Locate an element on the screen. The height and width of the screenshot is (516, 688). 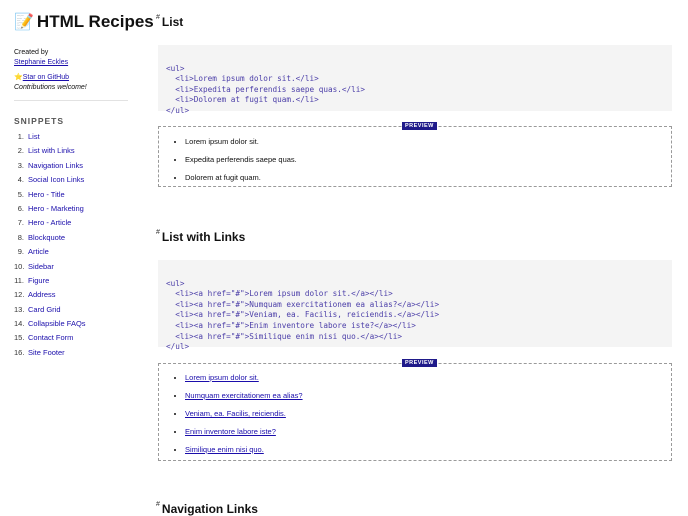
list-item: Dolorem at fugit quam. is located at coordinates (428, 181).